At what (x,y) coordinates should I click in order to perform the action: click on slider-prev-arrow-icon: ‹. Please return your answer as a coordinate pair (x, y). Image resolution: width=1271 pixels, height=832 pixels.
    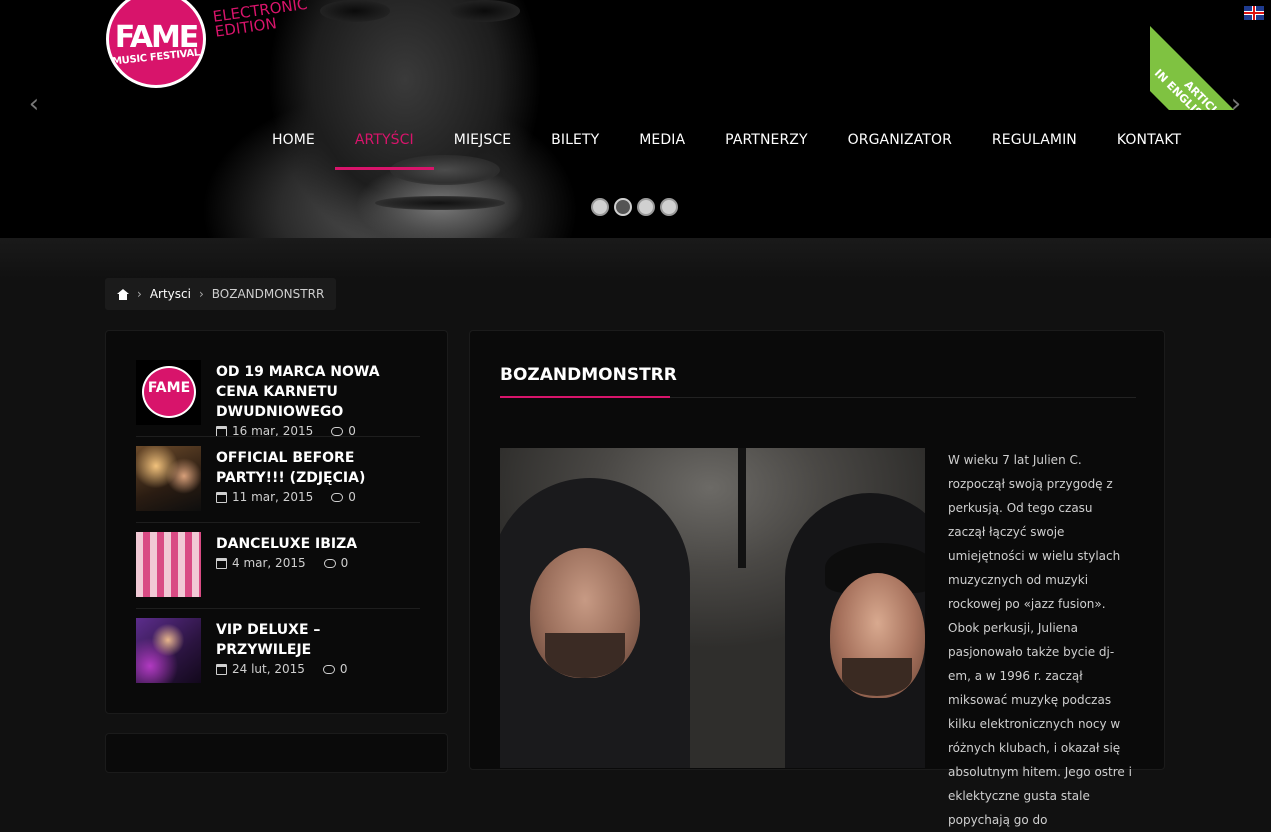
    Looking at the image, I should click on (34, 104).